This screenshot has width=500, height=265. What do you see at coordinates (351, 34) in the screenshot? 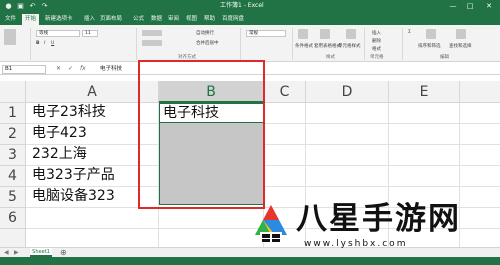
I see `cell-styles-icon` at bounding box center [351, 34].